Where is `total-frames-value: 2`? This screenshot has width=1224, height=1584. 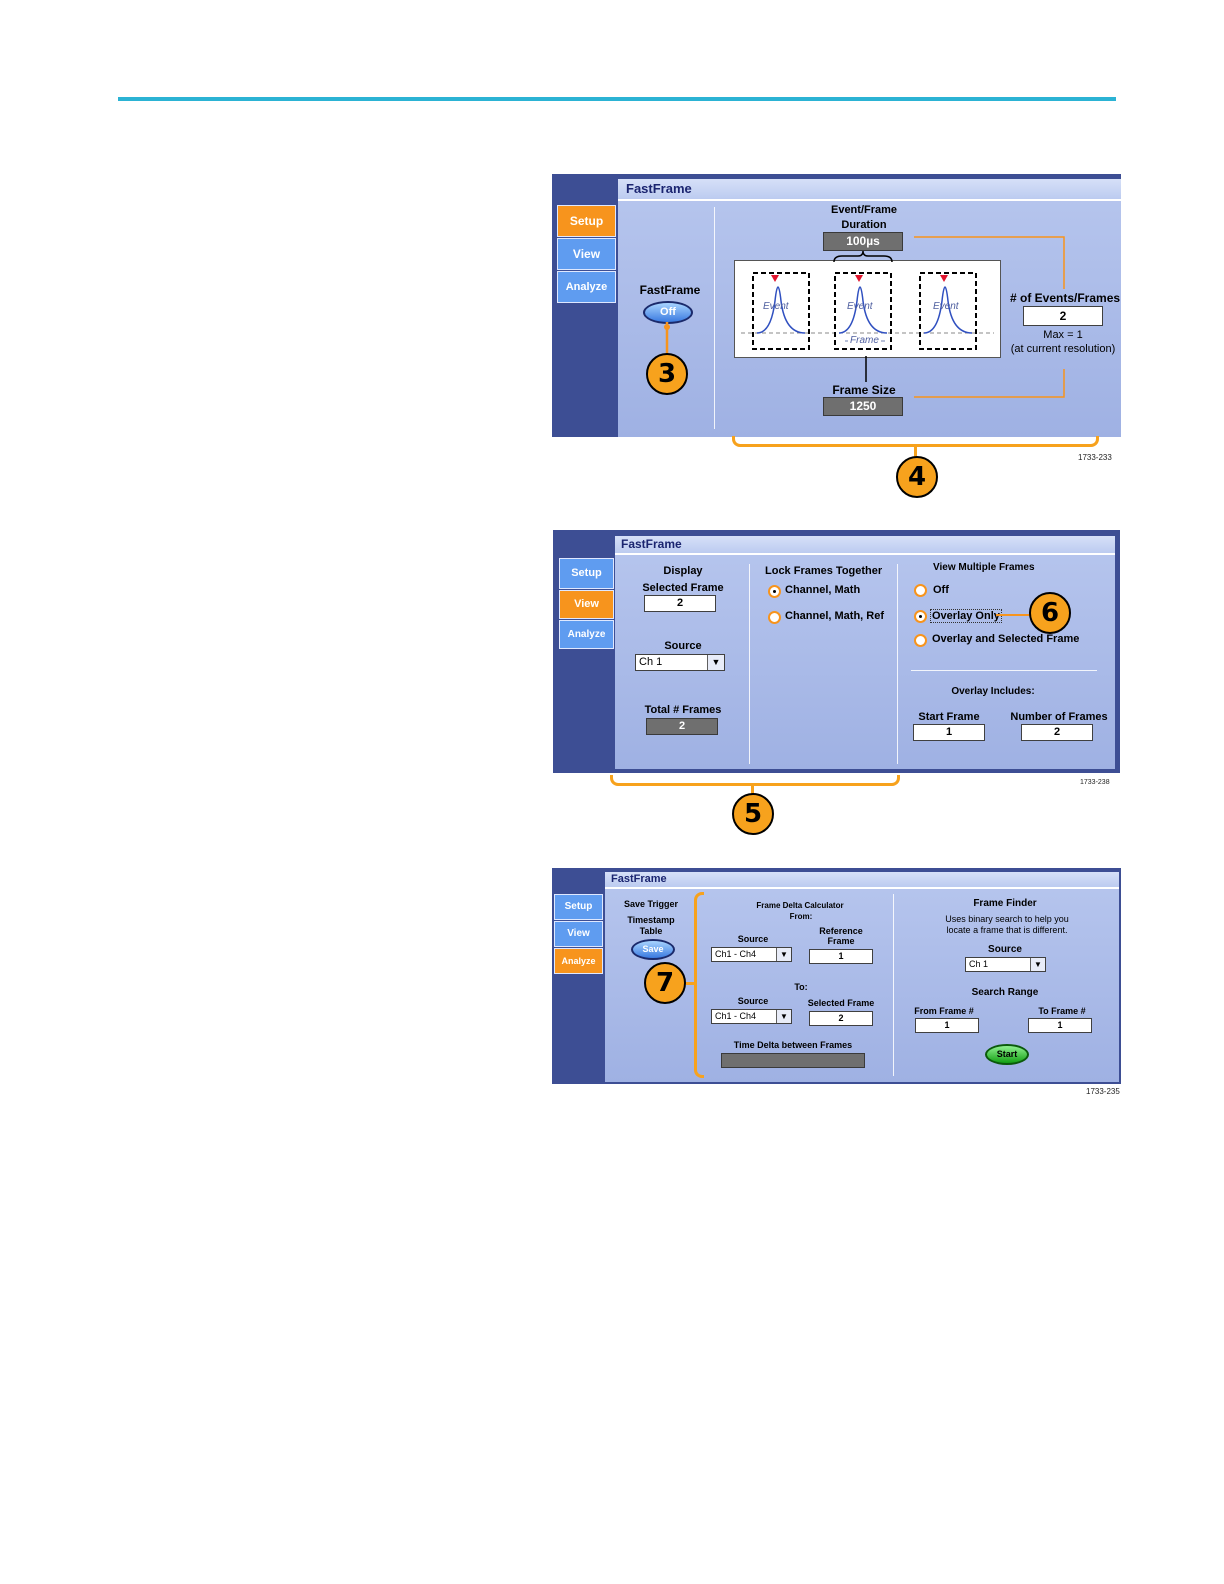
total-frames-value: 2 is located at coordinates (682, 726).